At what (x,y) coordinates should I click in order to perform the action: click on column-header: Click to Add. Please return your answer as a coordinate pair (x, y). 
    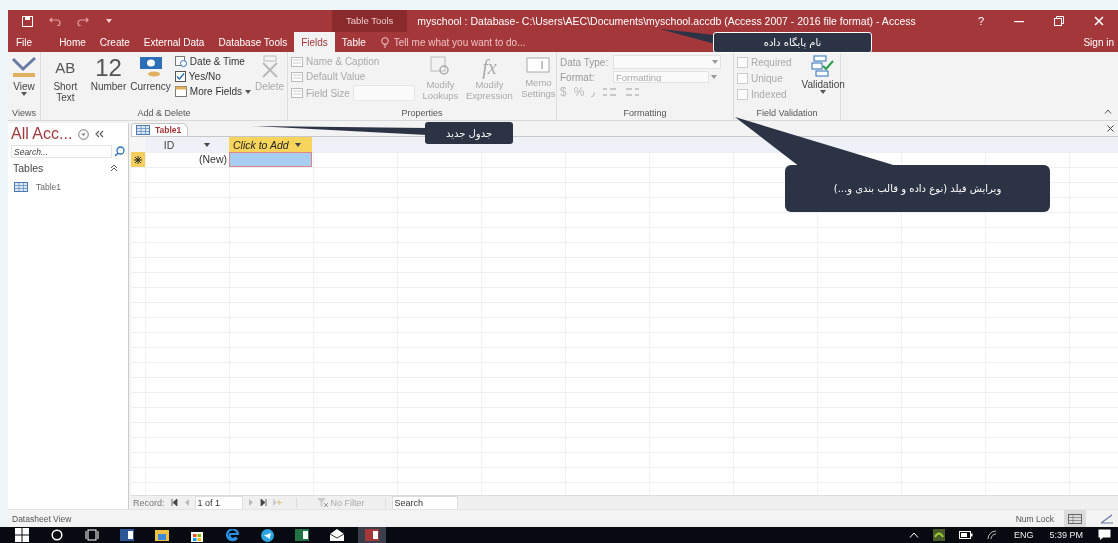
    Looking at the image, I should click on (270, 144).